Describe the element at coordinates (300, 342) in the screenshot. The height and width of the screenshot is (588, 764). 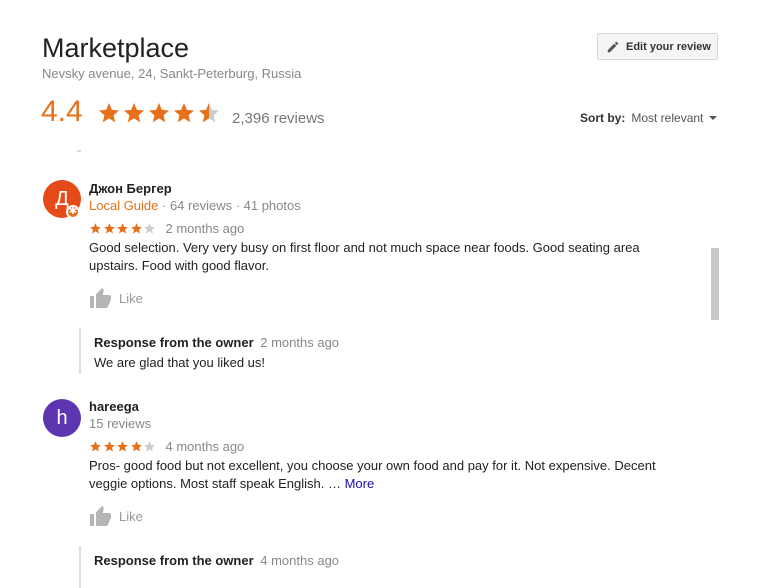
I see `owner-response-date: 2 months ago` at that location.